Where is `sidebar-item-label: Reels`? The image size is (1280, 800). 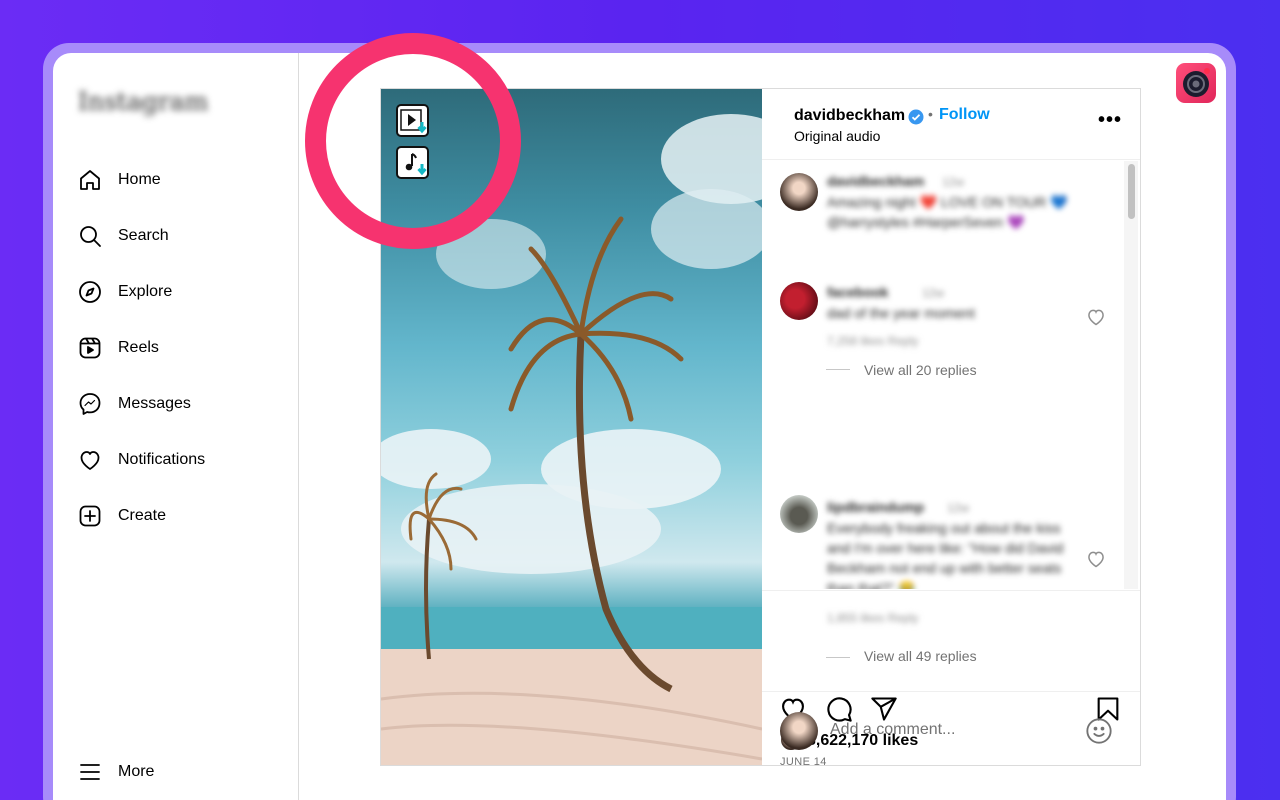
sidebar-item-label: Reels is located at coordinates (138, 347).